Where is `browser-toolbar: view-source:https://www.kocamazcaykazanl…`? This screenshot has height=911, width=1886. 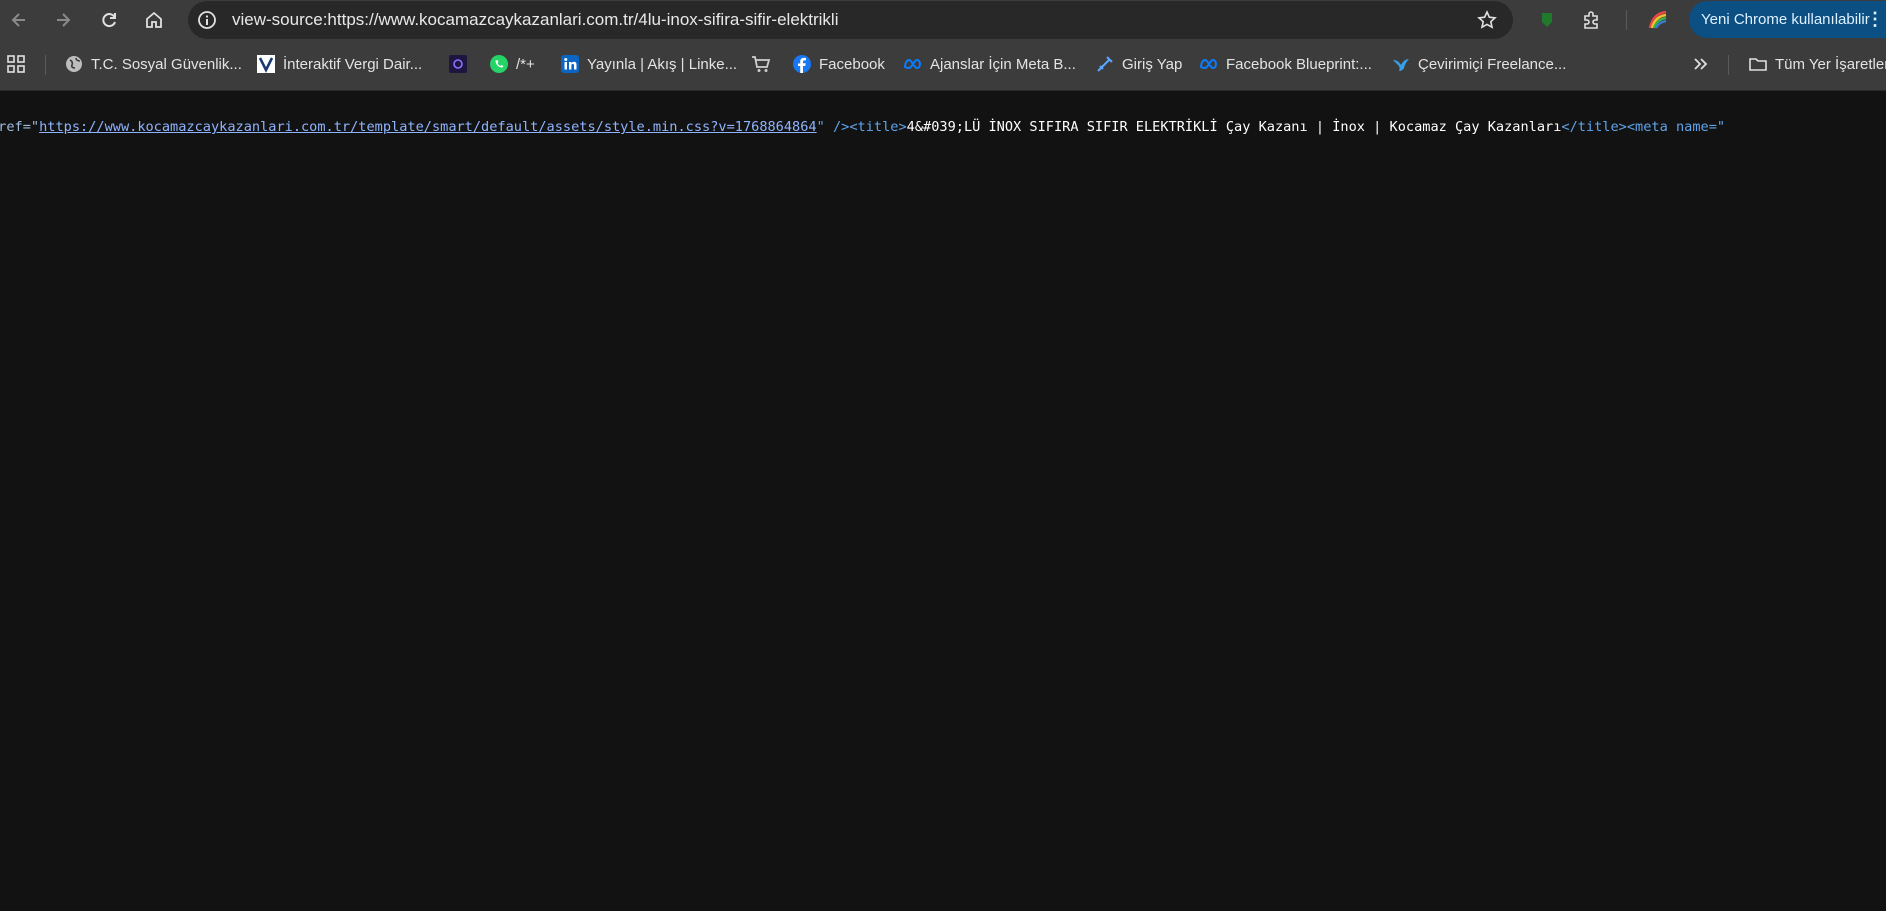 browser-toolbar: view-source:https://www.kocamazcaykazanl… is located at coordinates (943, 20).